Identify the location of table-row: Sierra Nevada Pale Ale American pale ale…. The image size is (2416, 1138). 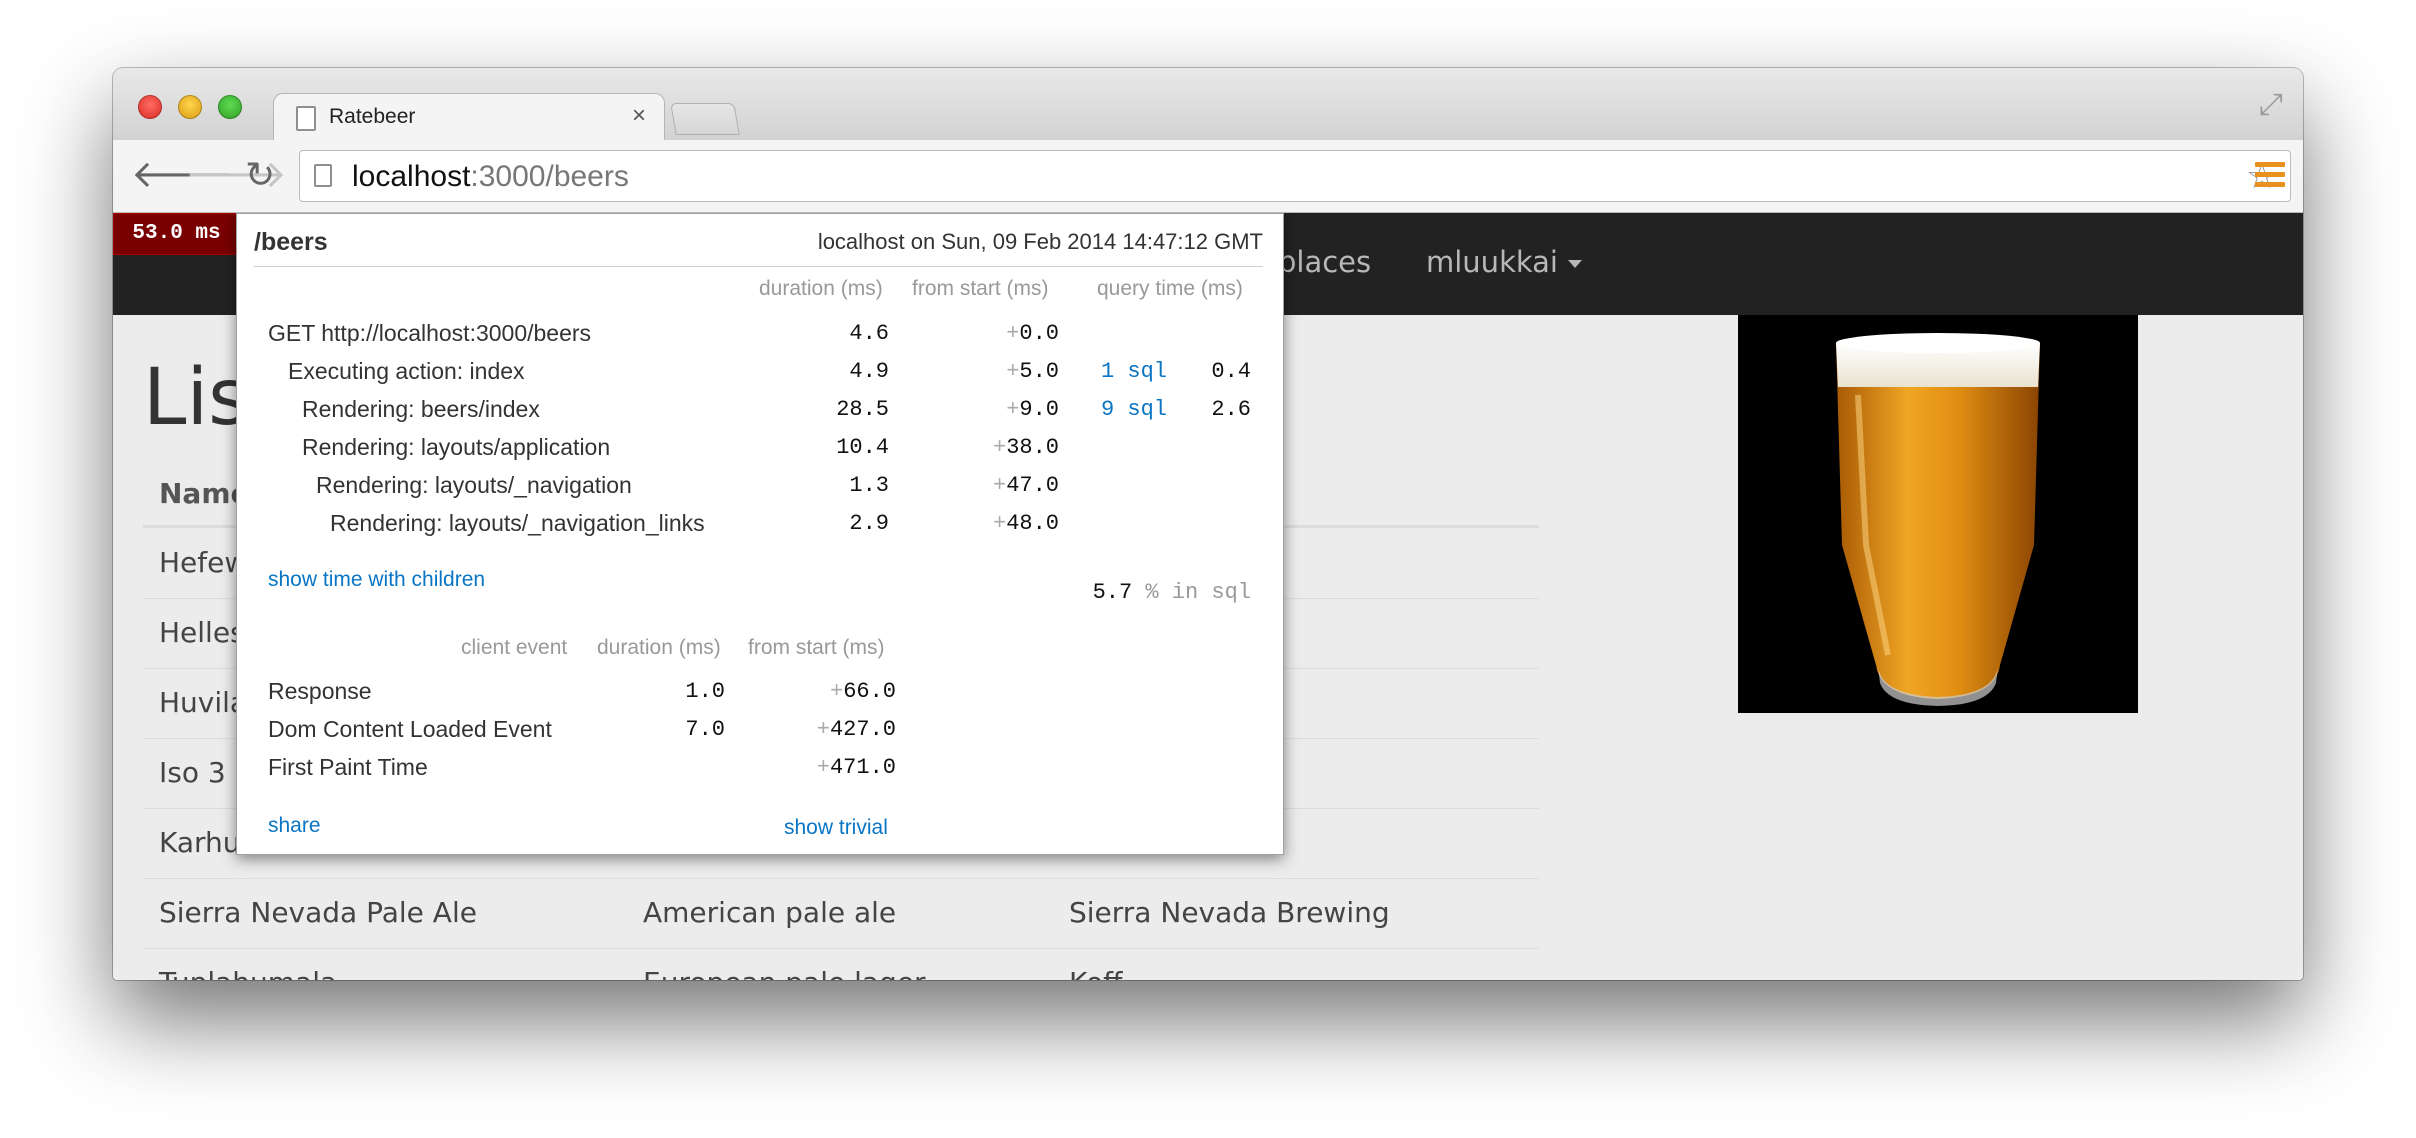
(841, 913).